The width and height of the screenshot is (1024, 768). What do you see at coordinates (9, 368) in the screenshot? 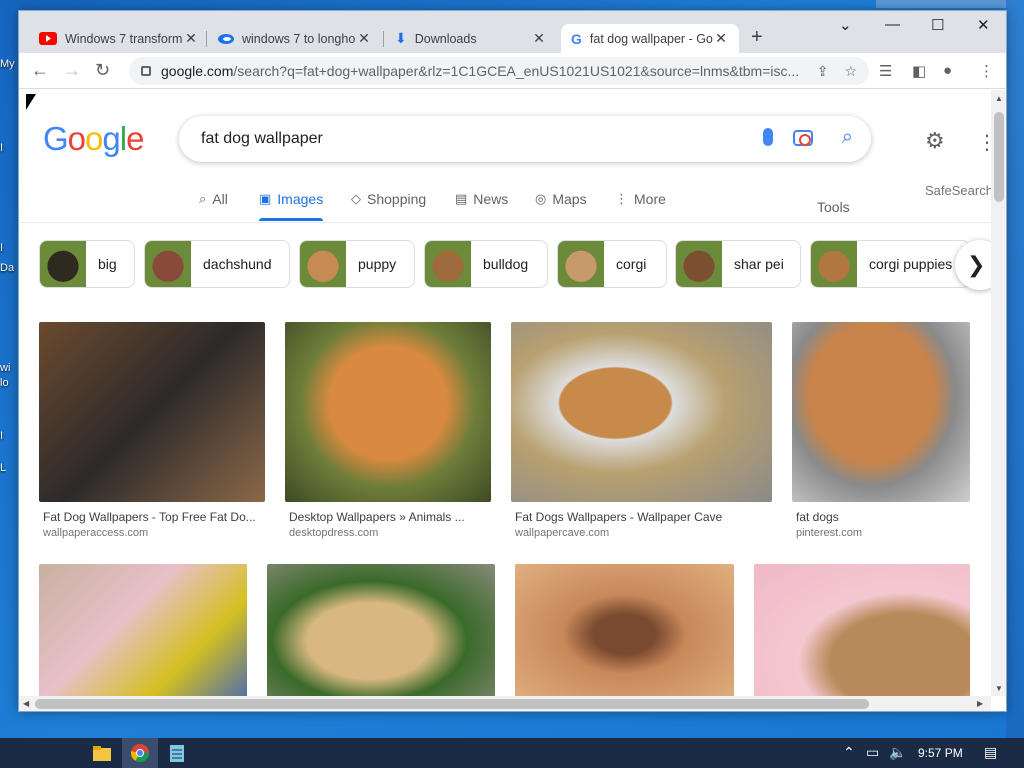
I see `desktop-icon-label: wi` at bounding box center [9, 368].